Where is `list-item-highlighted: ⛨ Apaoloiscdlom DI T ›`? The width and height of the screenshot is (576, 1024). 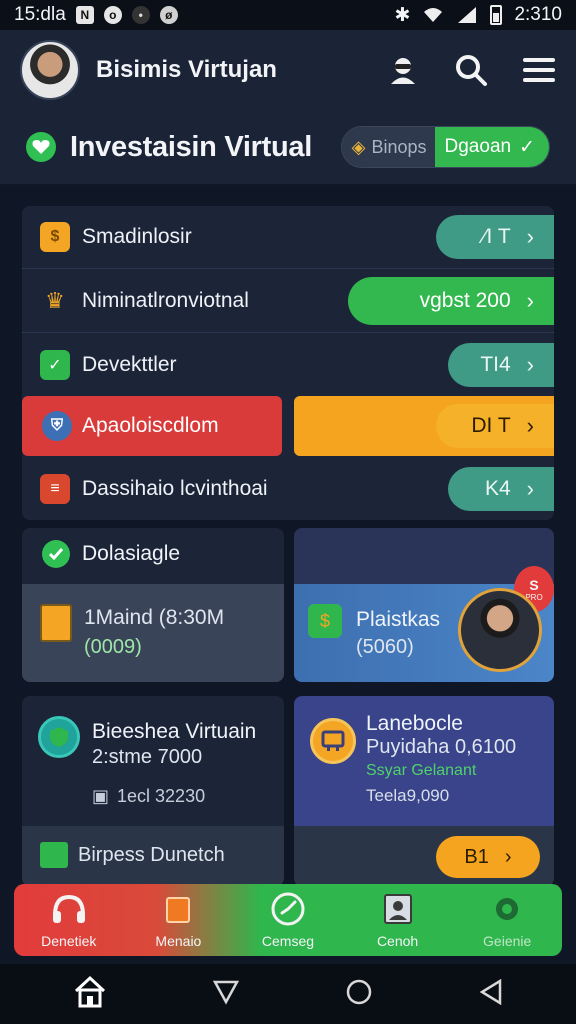
list-item-highlighted: ⛨ Apaoloiscdlom DI T › is located at coordinates (288, 426).